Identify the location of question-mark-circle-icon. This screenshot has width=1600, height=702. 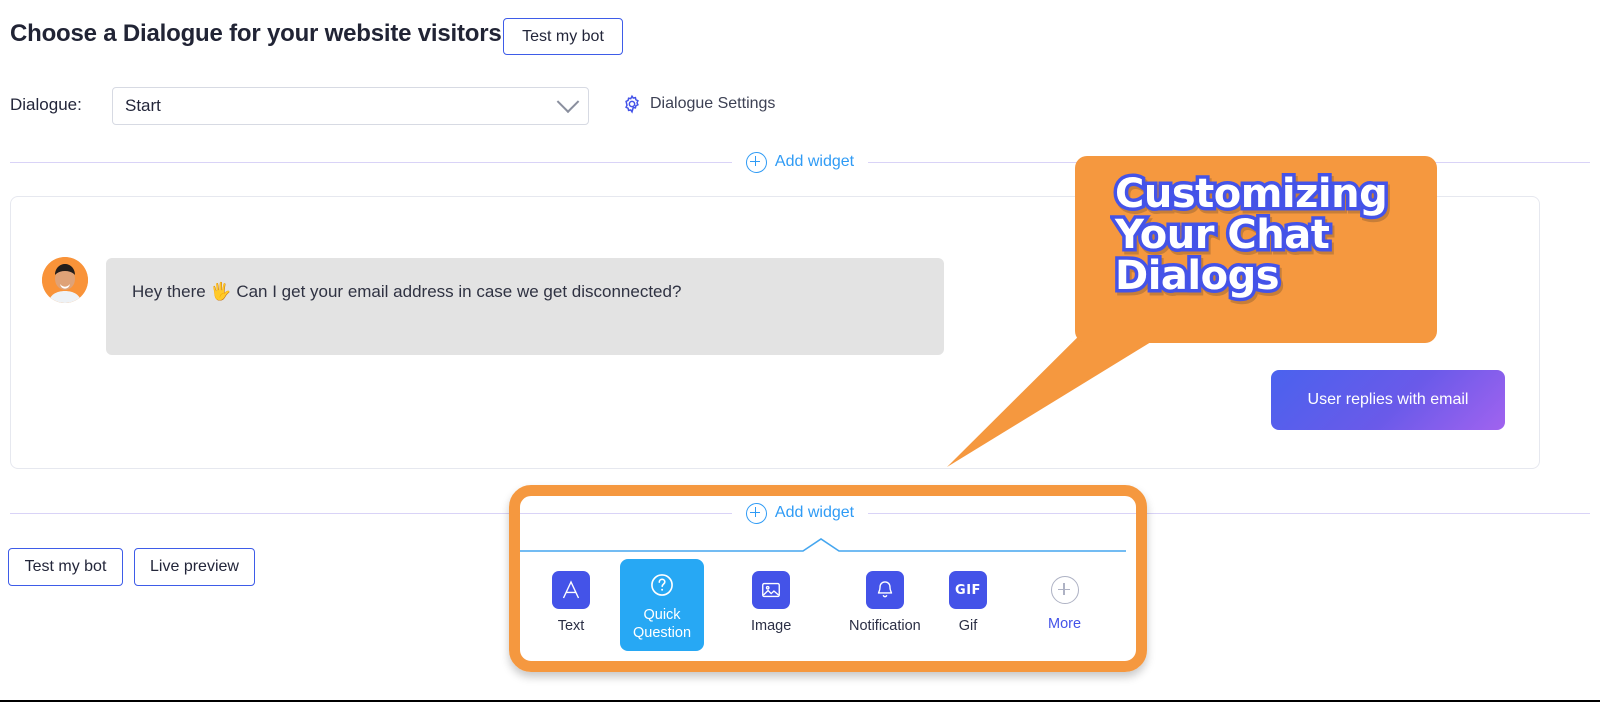
(662, 585).